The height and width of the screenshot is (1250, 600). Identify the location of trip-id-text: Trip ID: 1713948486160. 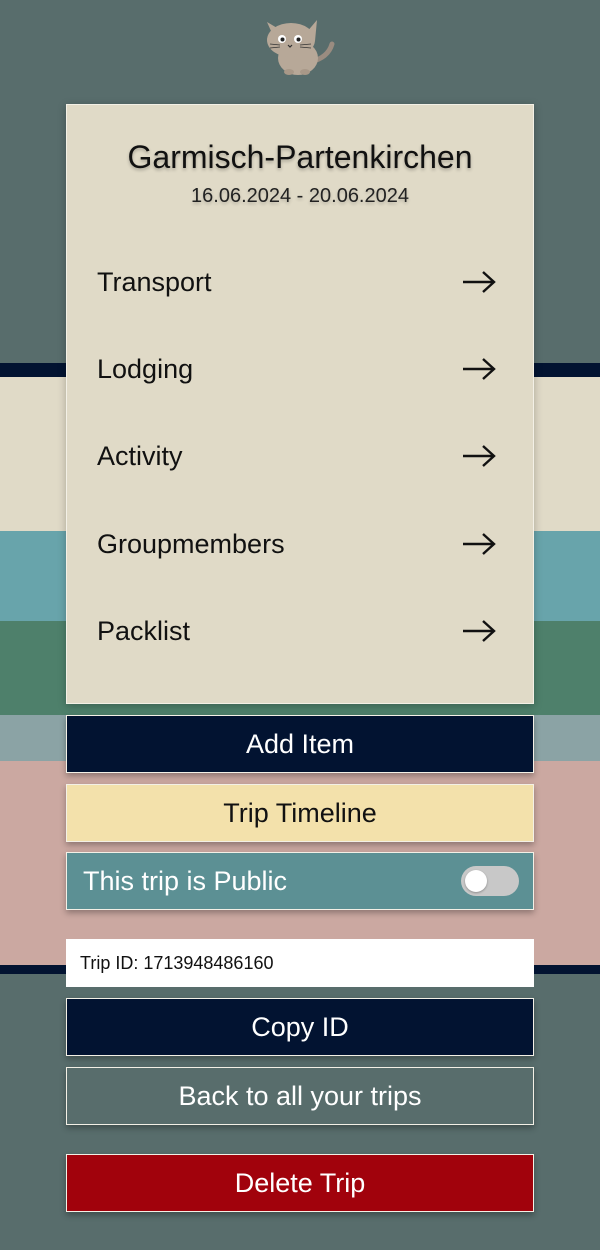
(177, 962).